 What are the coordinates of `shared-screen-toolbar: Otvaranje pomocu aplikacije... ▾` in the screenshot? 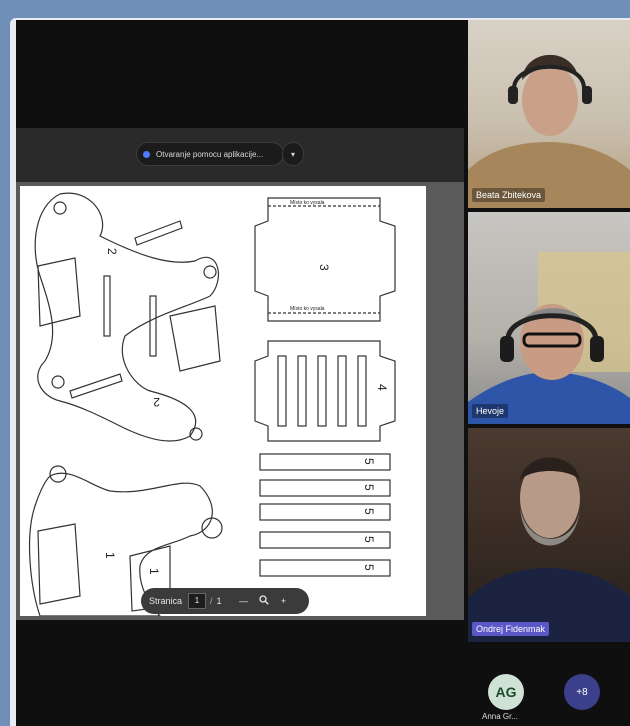 It's located at (240, 155).